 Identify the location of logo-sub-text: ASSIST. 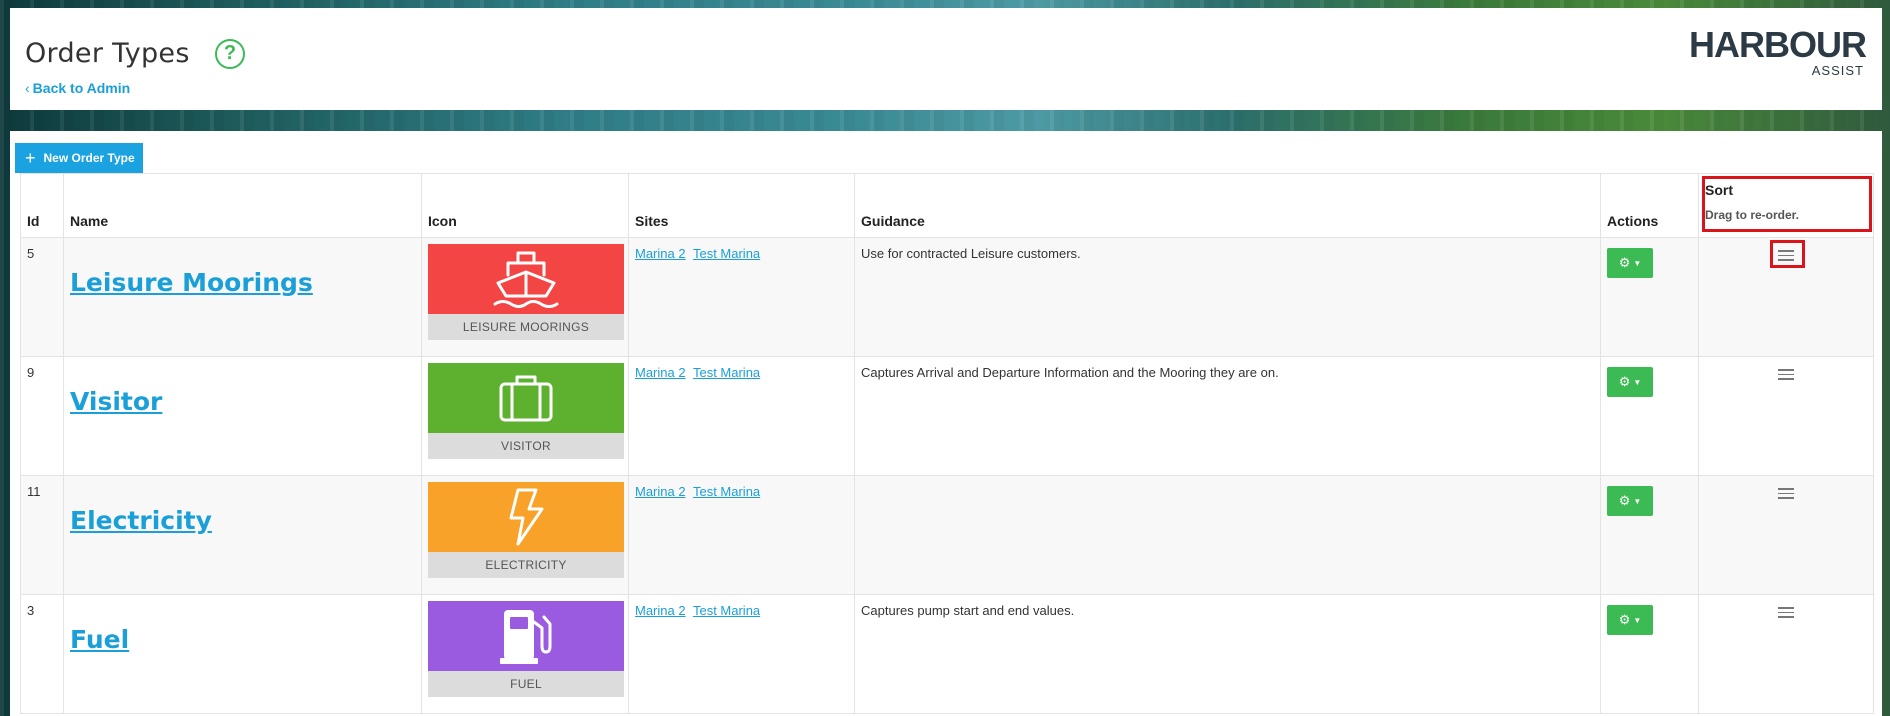
(1837, 70).